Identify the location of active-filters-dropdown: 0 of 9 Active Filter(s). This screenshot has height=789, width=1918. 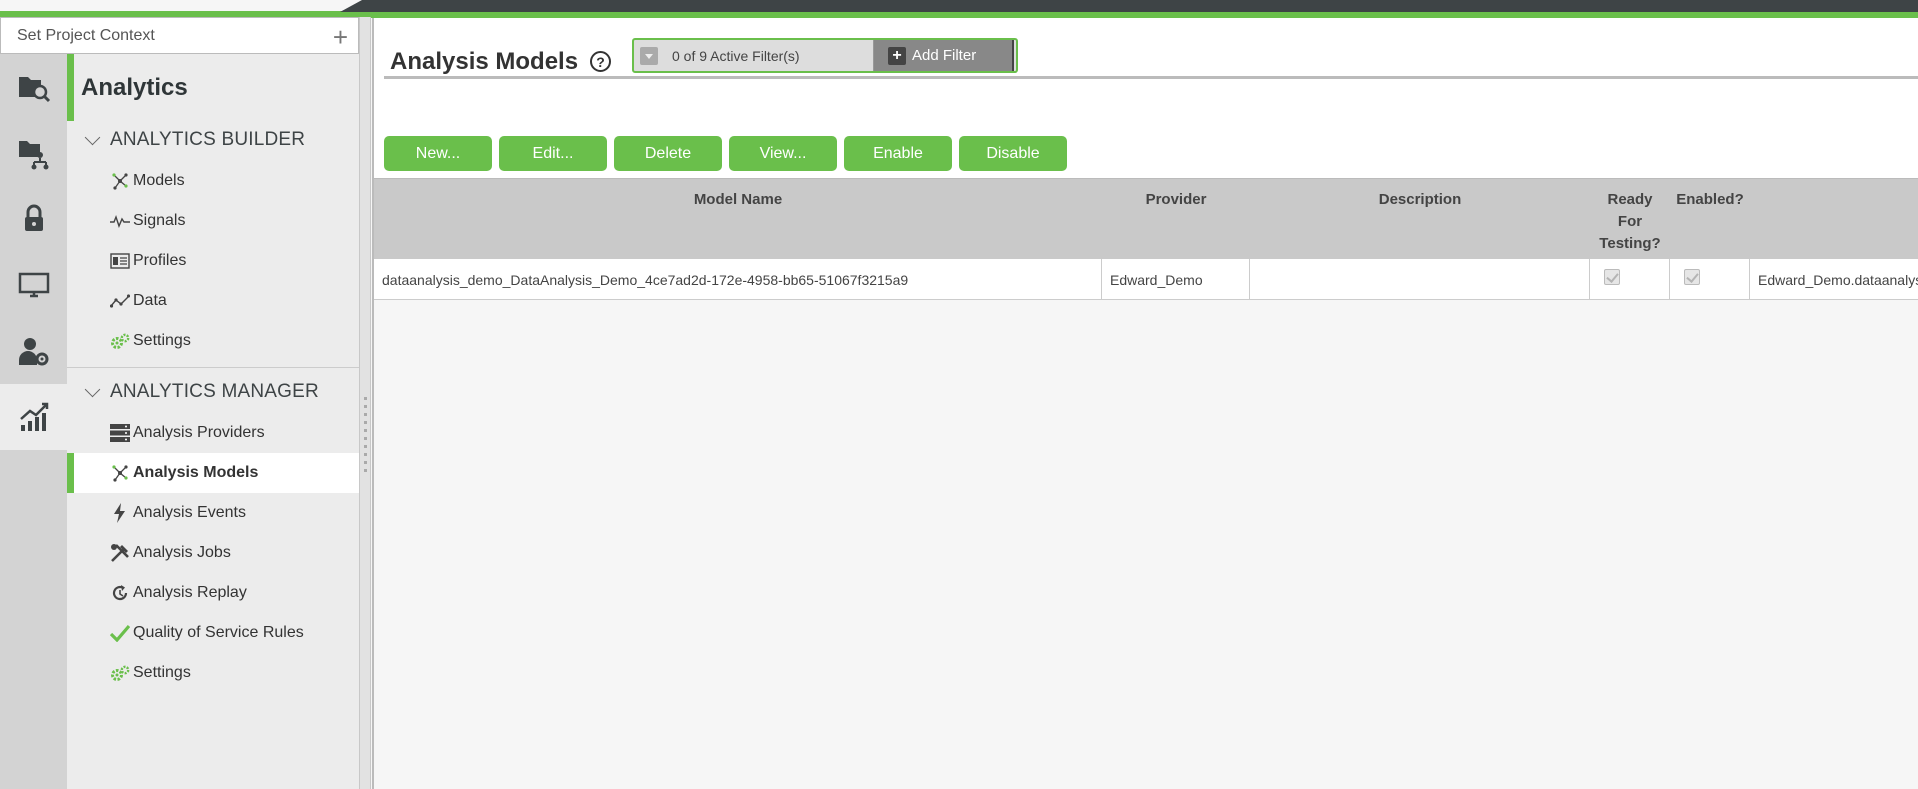
(754, 55).